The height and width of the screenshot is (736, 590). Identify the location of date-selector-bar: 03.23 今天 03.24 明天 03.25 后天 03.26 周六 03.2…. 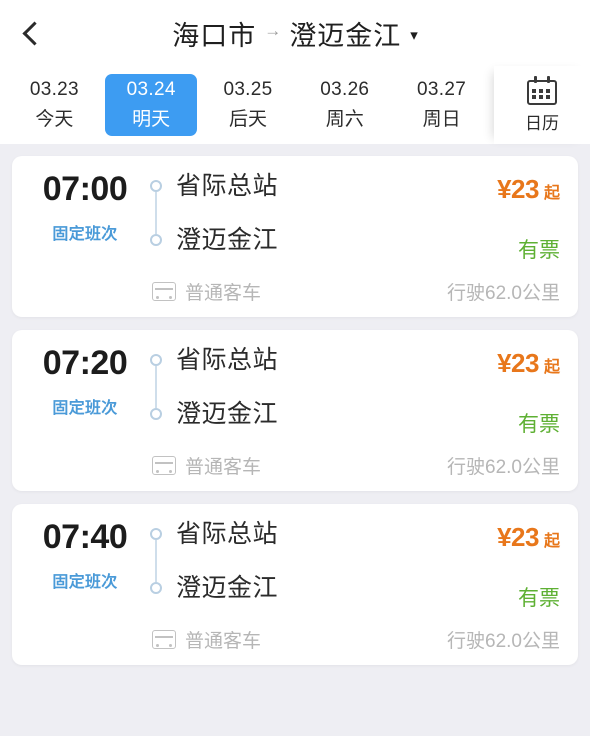
(295, 105).